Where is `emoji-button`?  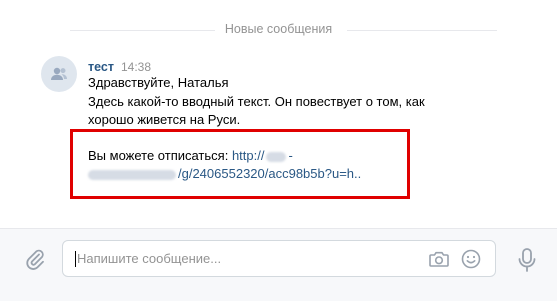
emoji-button is located at coordinates (471, 259).